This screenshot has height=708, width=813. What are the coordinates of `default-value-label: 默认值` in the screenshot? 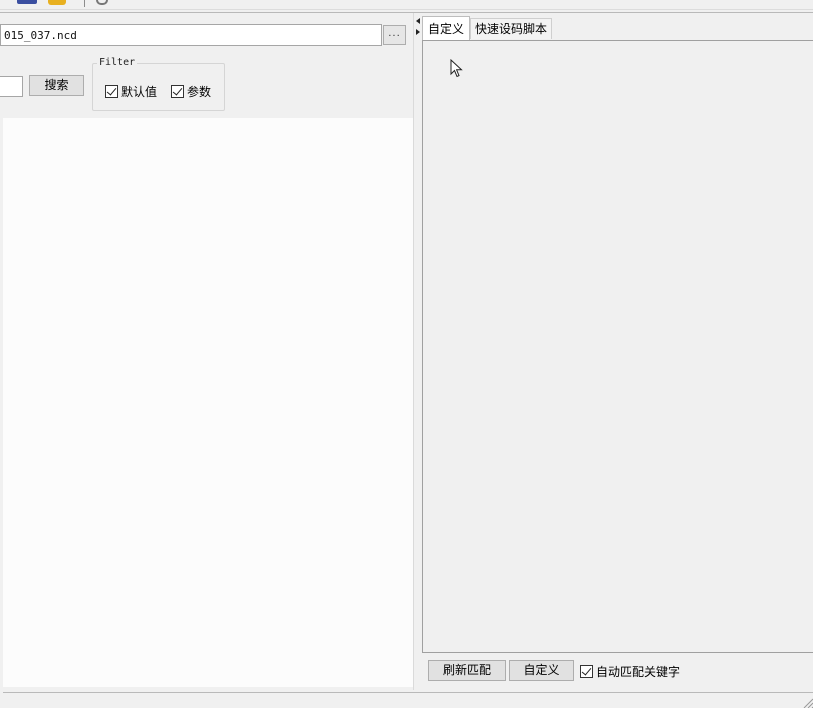 It's located at (139, 92).